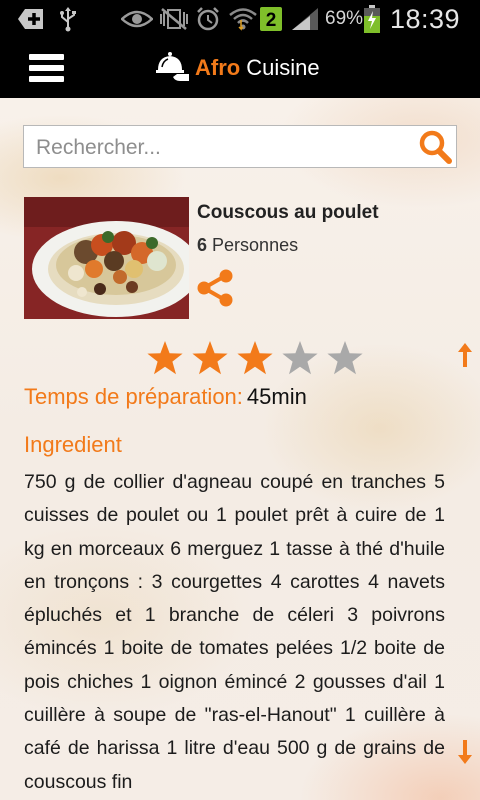  I want to click on share-icon, so click(215, 288).